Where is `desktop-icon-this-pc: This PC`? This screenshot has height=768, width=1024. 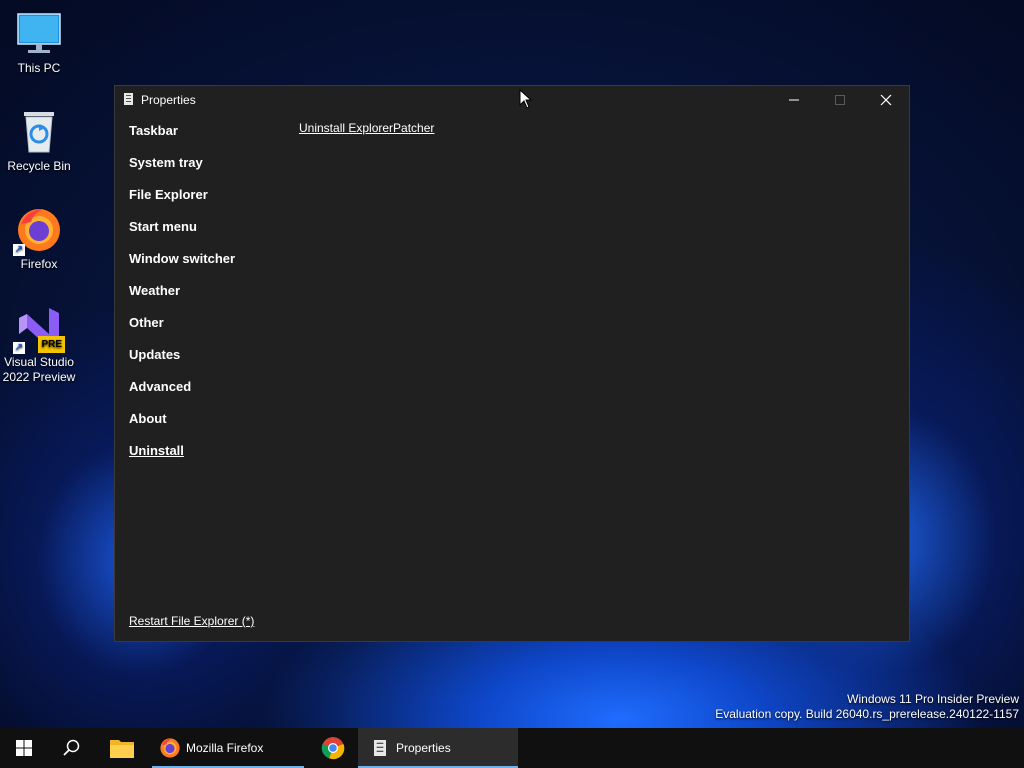 desktop-icon-this-pc: This PC is located at coordinates (39, 43).